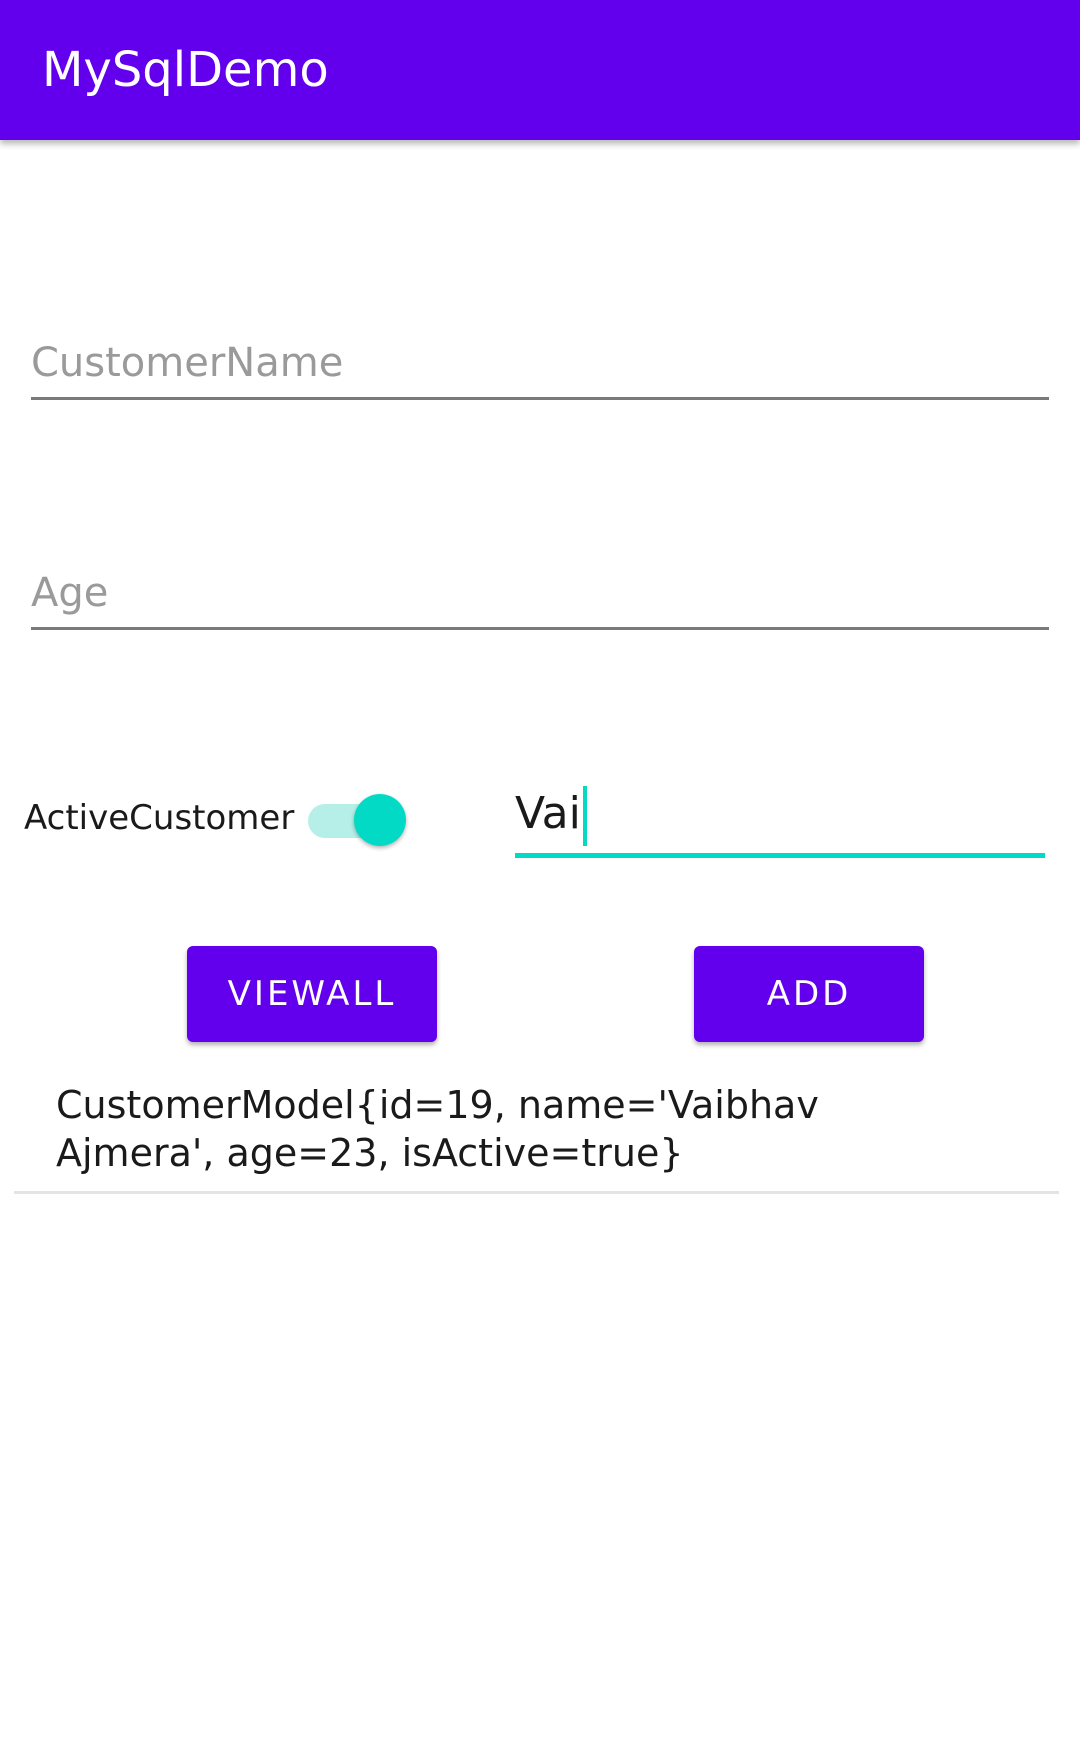 The image size is (1080, 1747). What do you see at coordinates (780, 855) in the screenshot?
I see `search-underline` at bounding box center [780, 855].